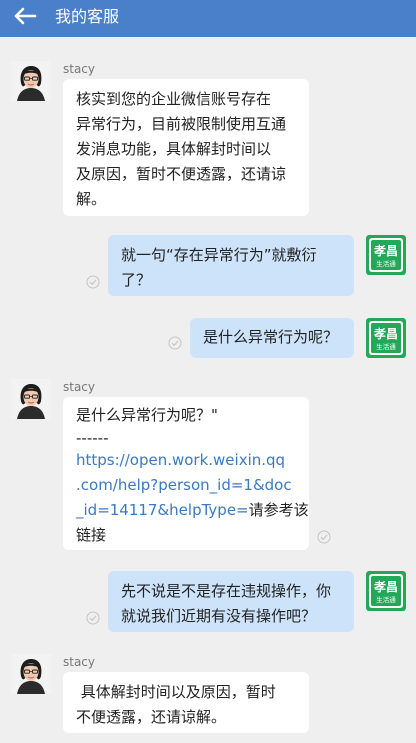 The width and height of the screenshot is (416, 743). I want to click on message-text: 具体解封时间以及原因，暂时, so click(176, 692).